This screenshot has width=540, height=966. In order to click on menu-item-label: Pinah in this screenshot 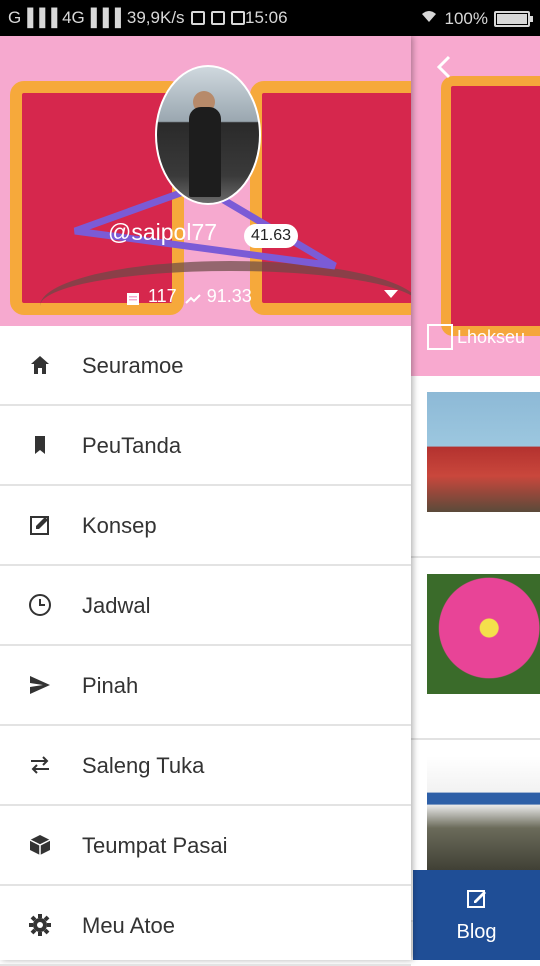, I will do `click(110, 685)`.